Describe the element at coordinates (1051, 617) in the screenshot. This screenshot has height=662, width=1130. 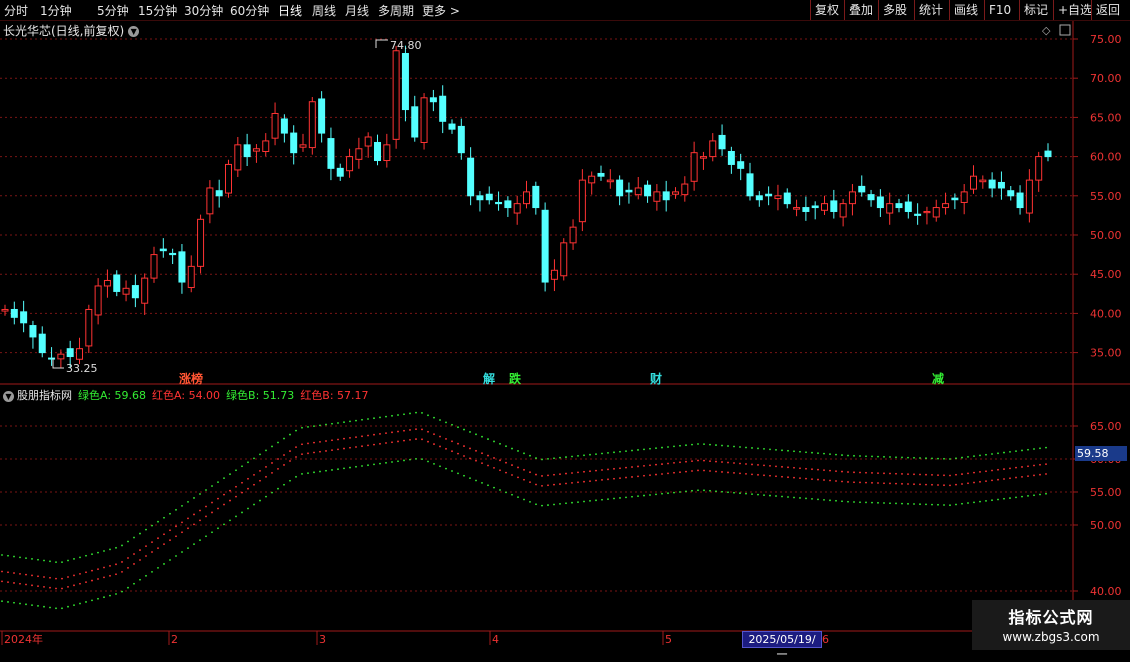
I see `watermark-title: 指标公式网` at that location.